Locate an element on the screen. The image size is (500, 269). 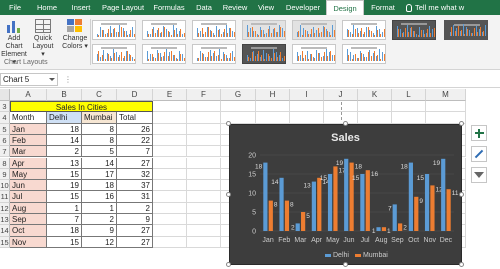
column-header-l: L is located at coordinates (409, 95).